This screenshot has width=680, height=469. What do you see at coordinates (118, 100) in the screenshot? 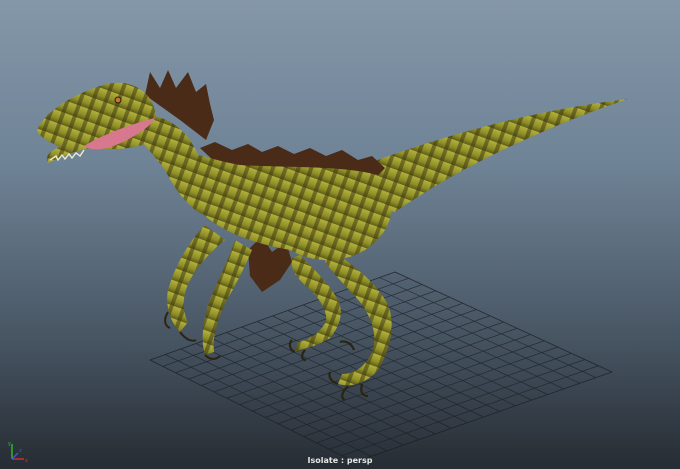
I see `raptor-eye` at bounding box center [118, 100].